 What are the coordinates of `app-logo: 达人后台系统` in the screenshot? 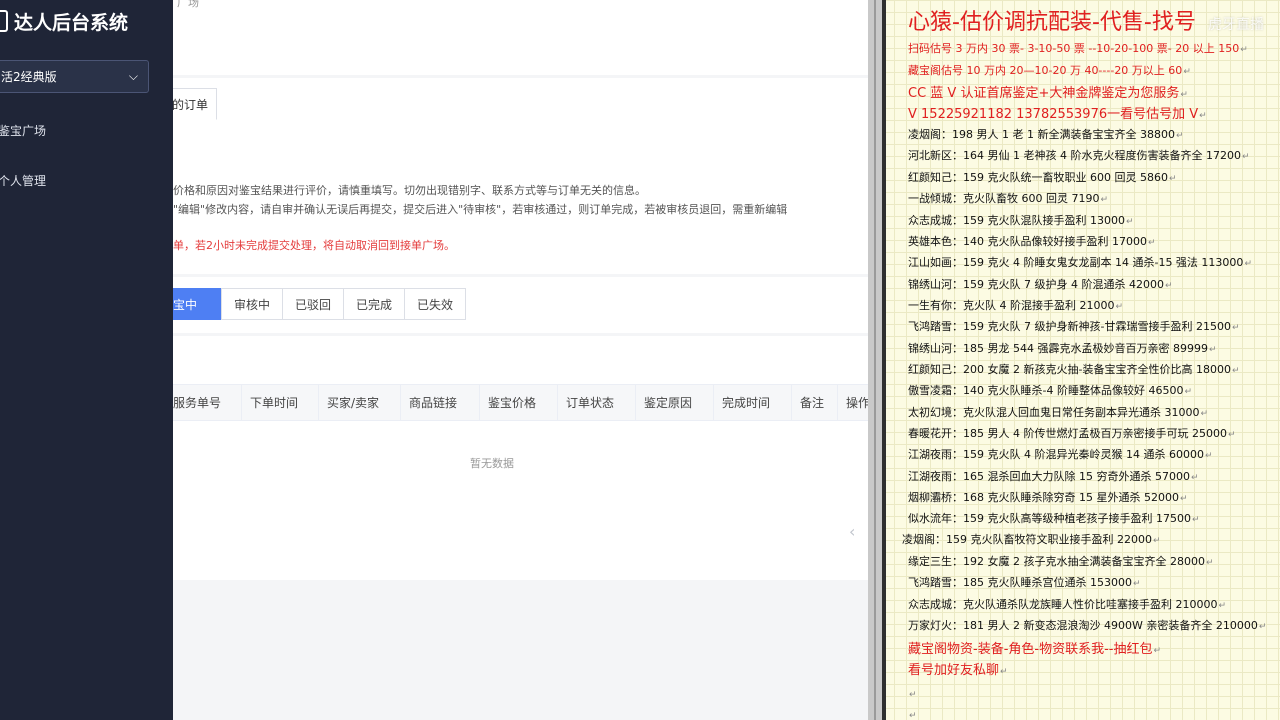 It's located at (64, 21).